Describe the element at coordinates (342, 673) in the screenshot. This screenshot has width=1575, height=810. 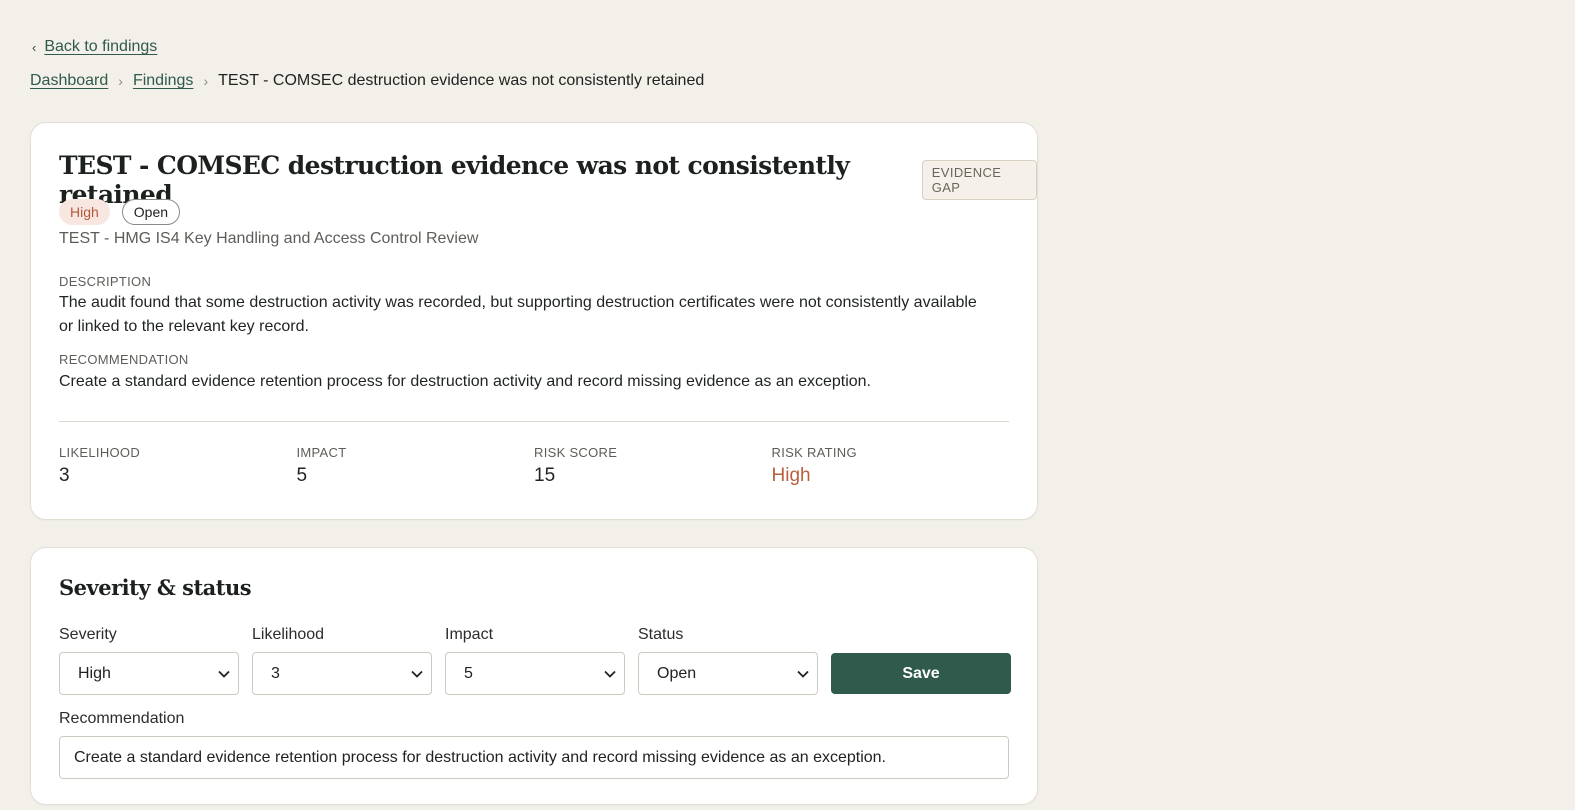
I see `likelihood-select: 3` at that location.